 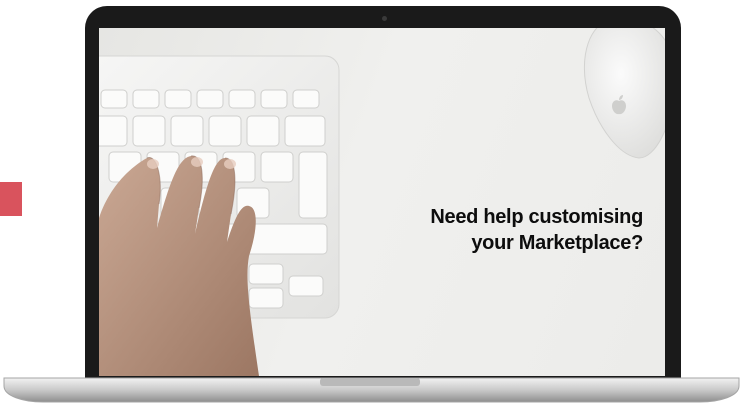 What do you see at coordinates (624, 93) in the screenshot?
I see `mouse` at bounding box center [624, 93].